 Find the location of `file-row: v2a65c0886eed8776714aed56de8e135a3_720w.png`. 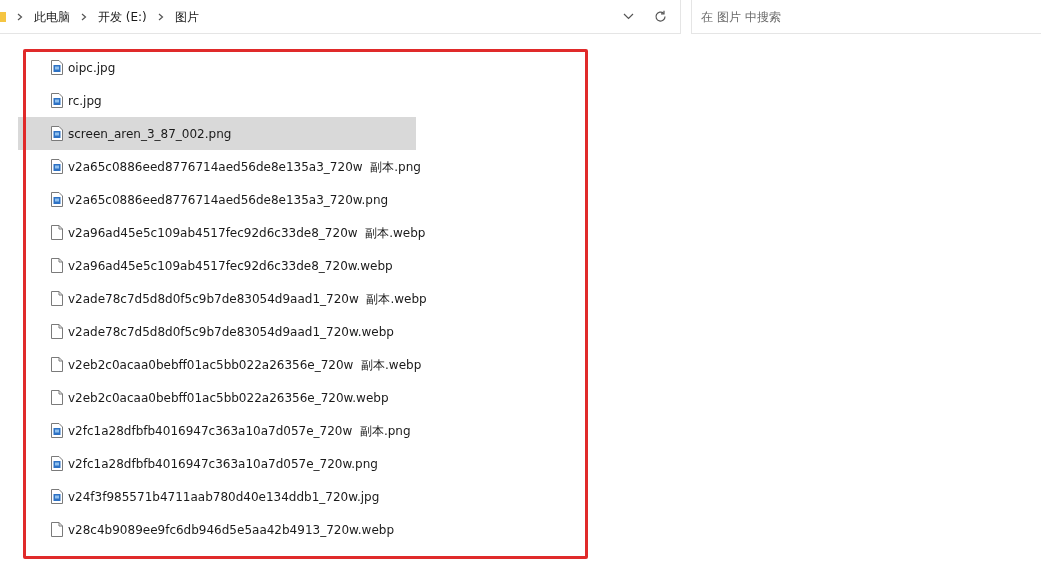

file-row: v2a65c0886eed8776714aed56de8e135a3_720w.png is located at coordinates (217, 199).